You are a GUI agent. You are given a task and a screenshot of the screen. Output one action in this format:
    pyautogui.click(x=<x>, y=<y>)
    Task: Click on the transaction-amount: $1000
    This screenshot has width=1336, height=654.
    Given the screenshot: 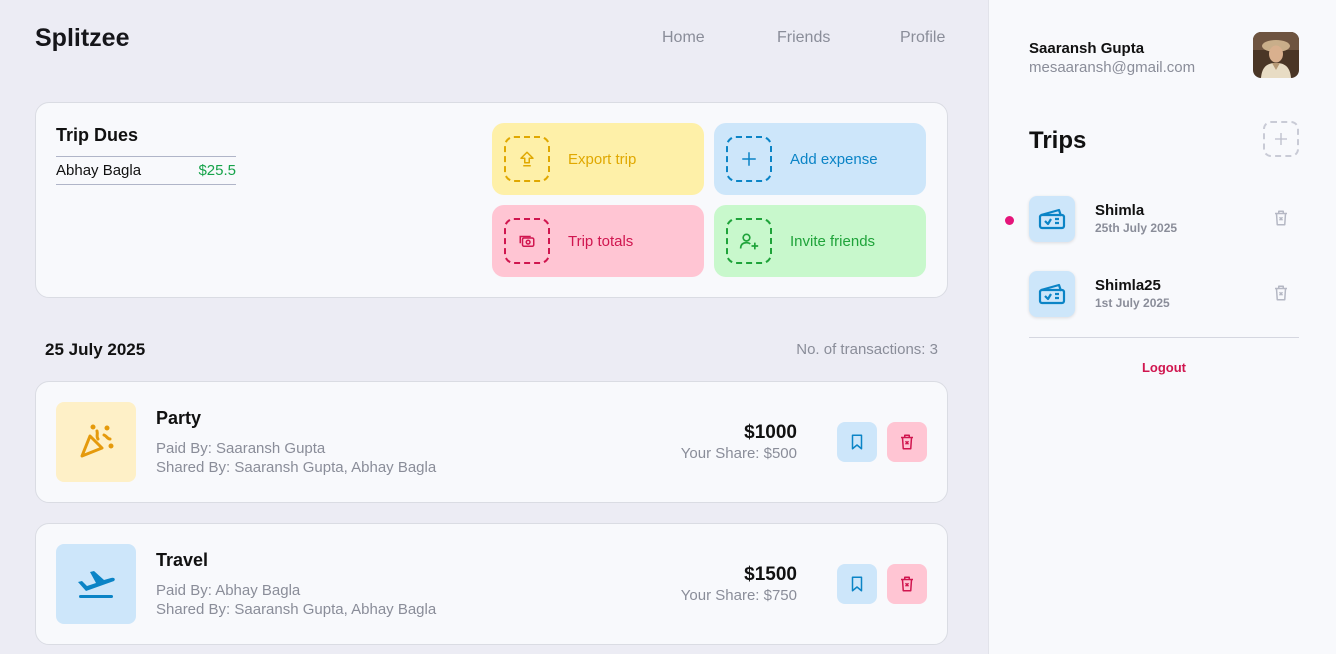 What is the action you would take?
    pyautogui.click(x=770, y=432)
    